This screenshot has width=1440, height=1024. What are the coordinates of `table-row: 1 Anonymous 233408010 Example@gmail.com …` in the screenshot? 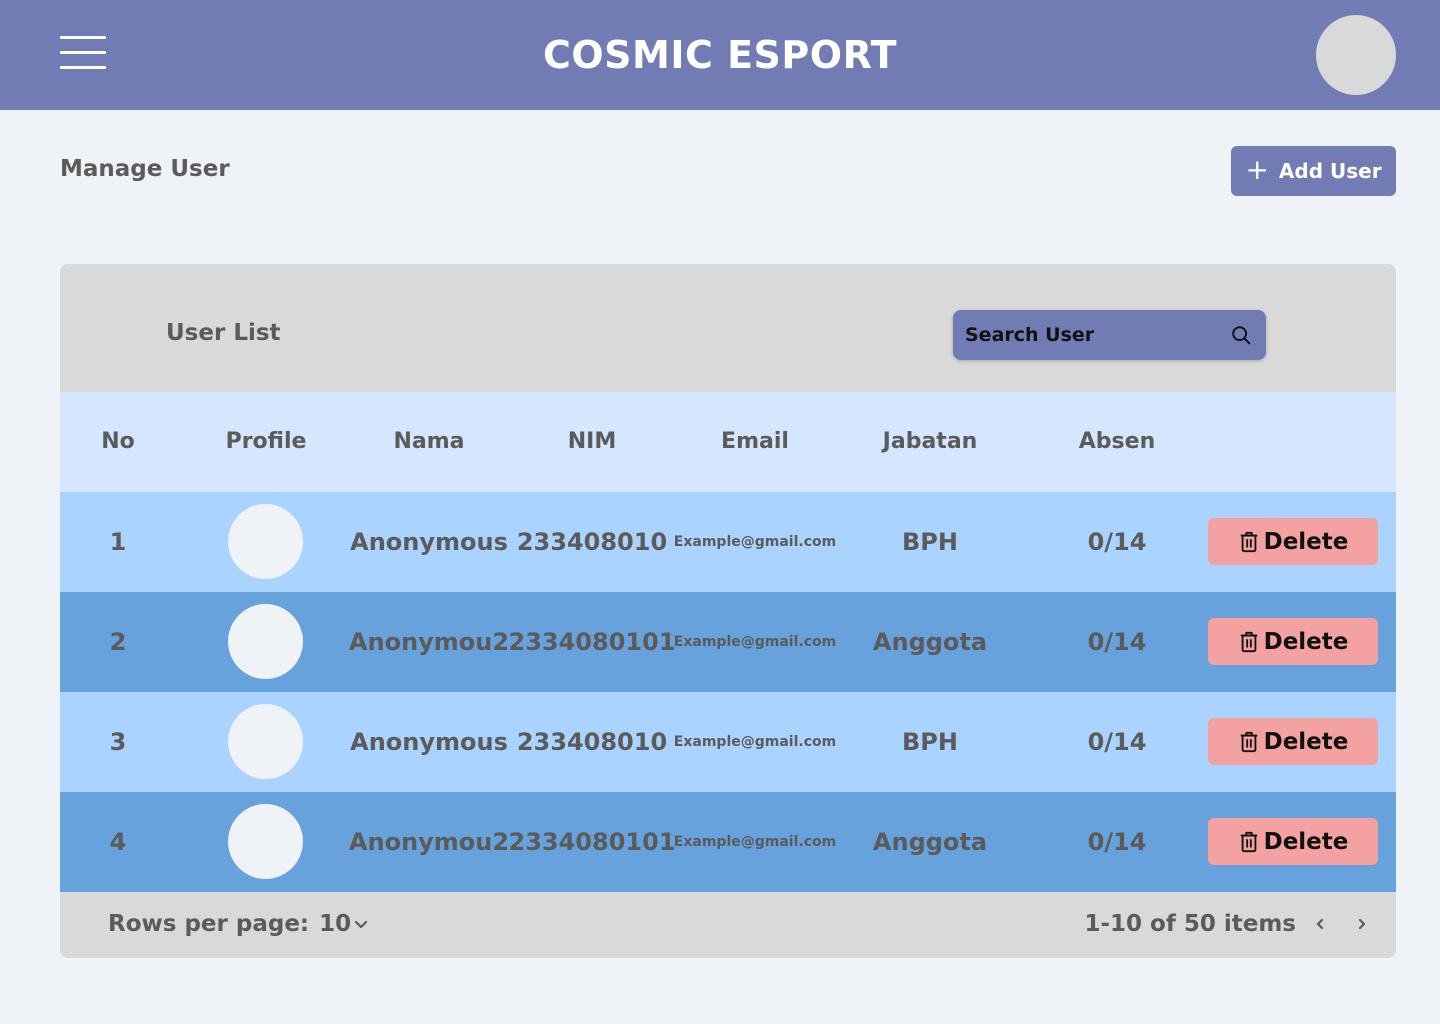 It's located at (728, 542).